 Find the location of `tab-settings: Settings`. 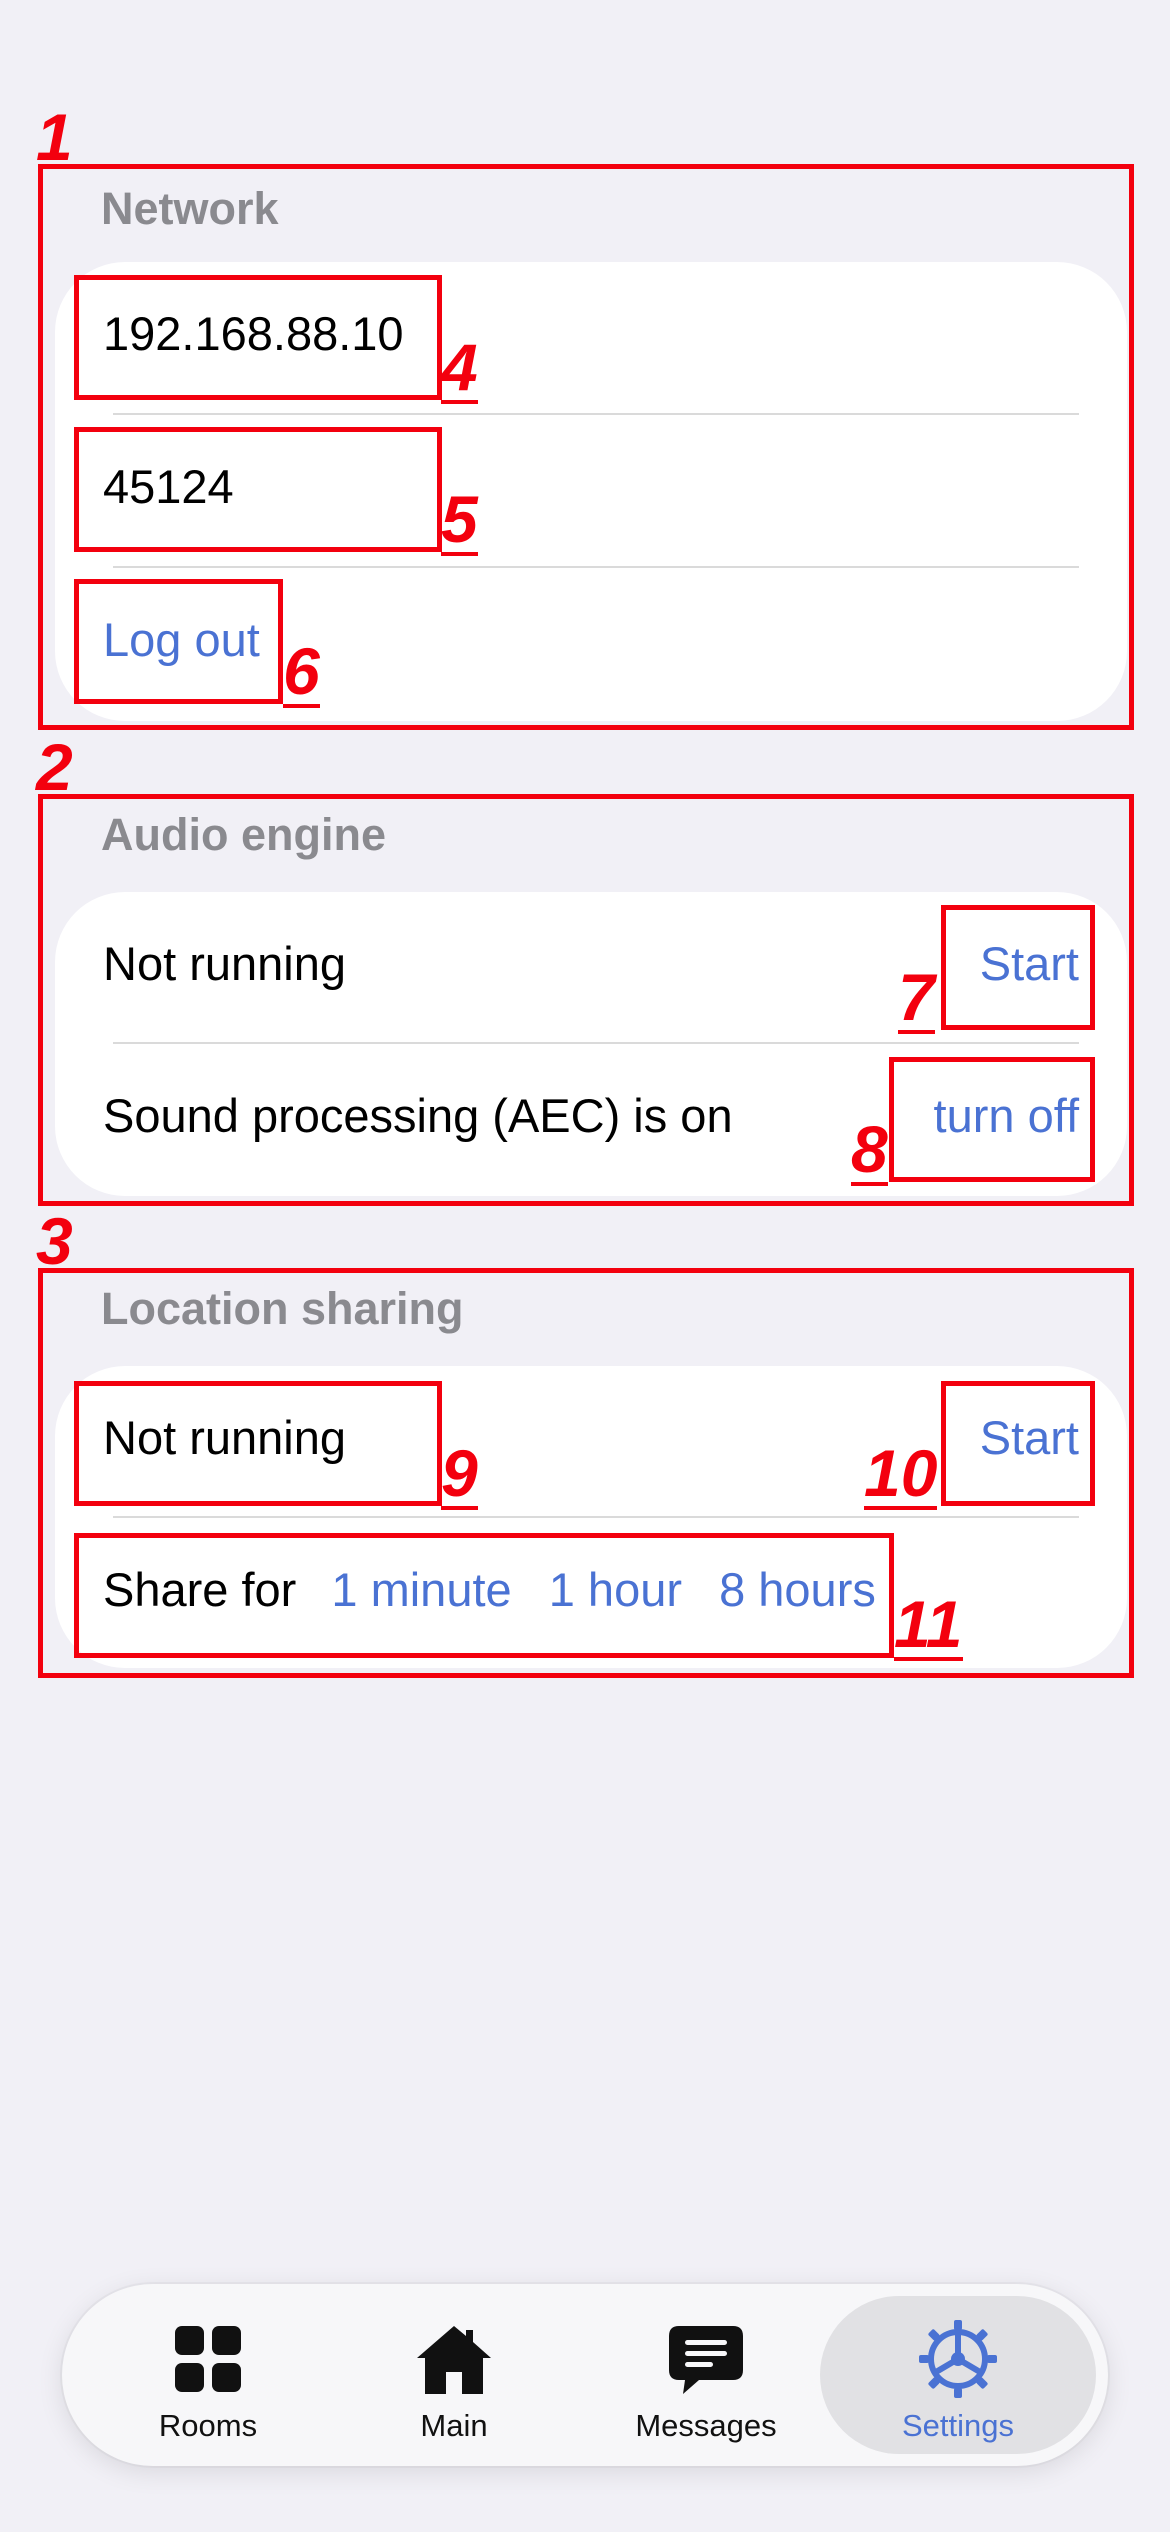

tab-settings: Settings is located at coordinates (958, 2375).